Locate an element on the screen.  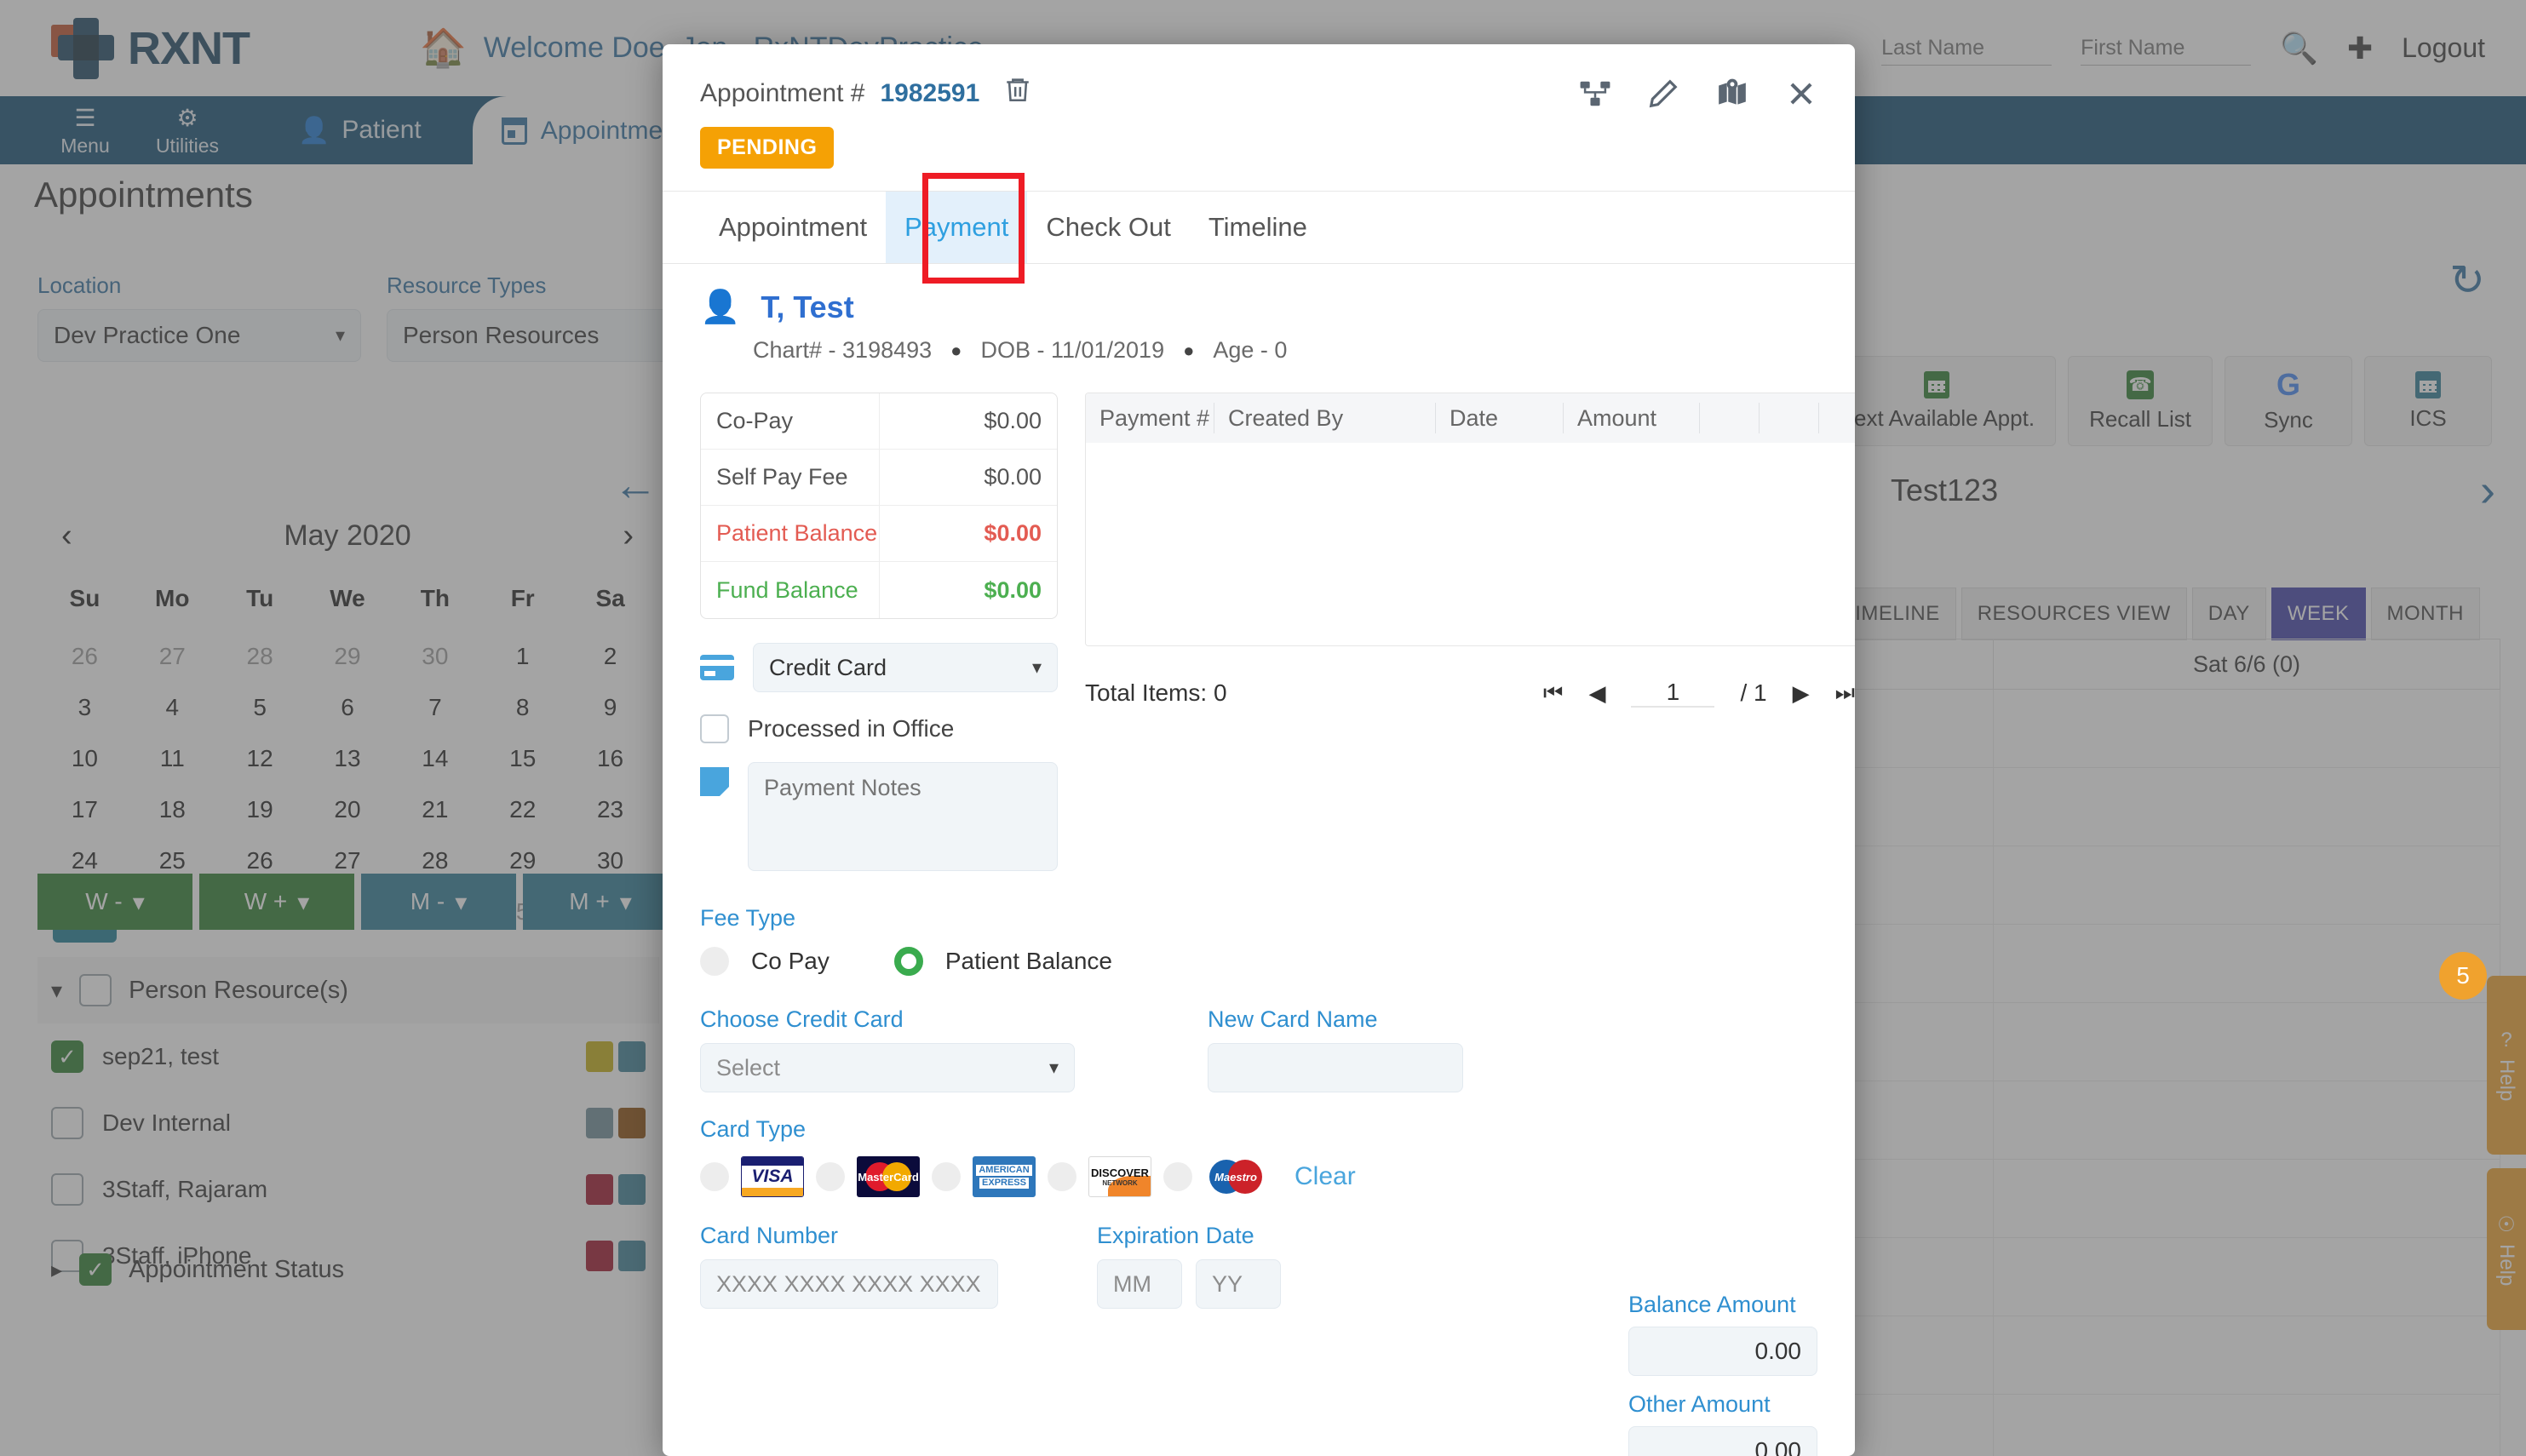
calendar-day: 6 is located at coordinates (348, 708).